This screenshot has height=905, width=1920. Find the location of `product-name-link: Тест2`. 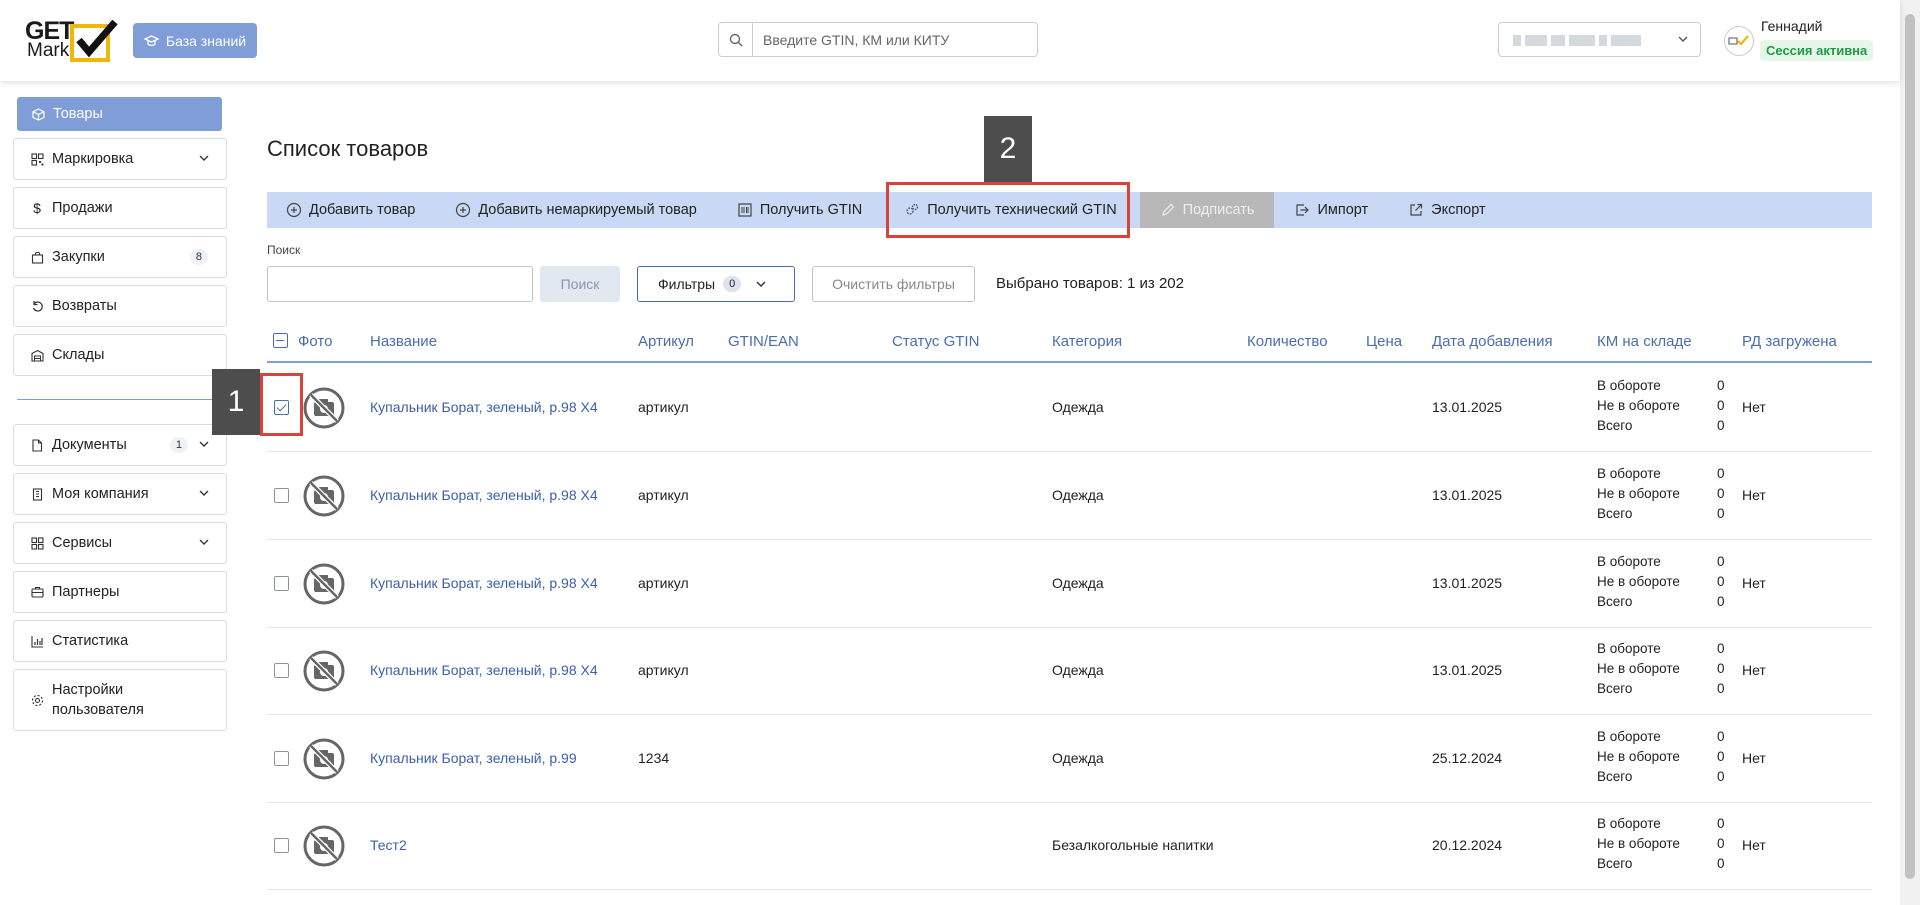

product-name-link: Тест2 is located at coordinates (388, 845).